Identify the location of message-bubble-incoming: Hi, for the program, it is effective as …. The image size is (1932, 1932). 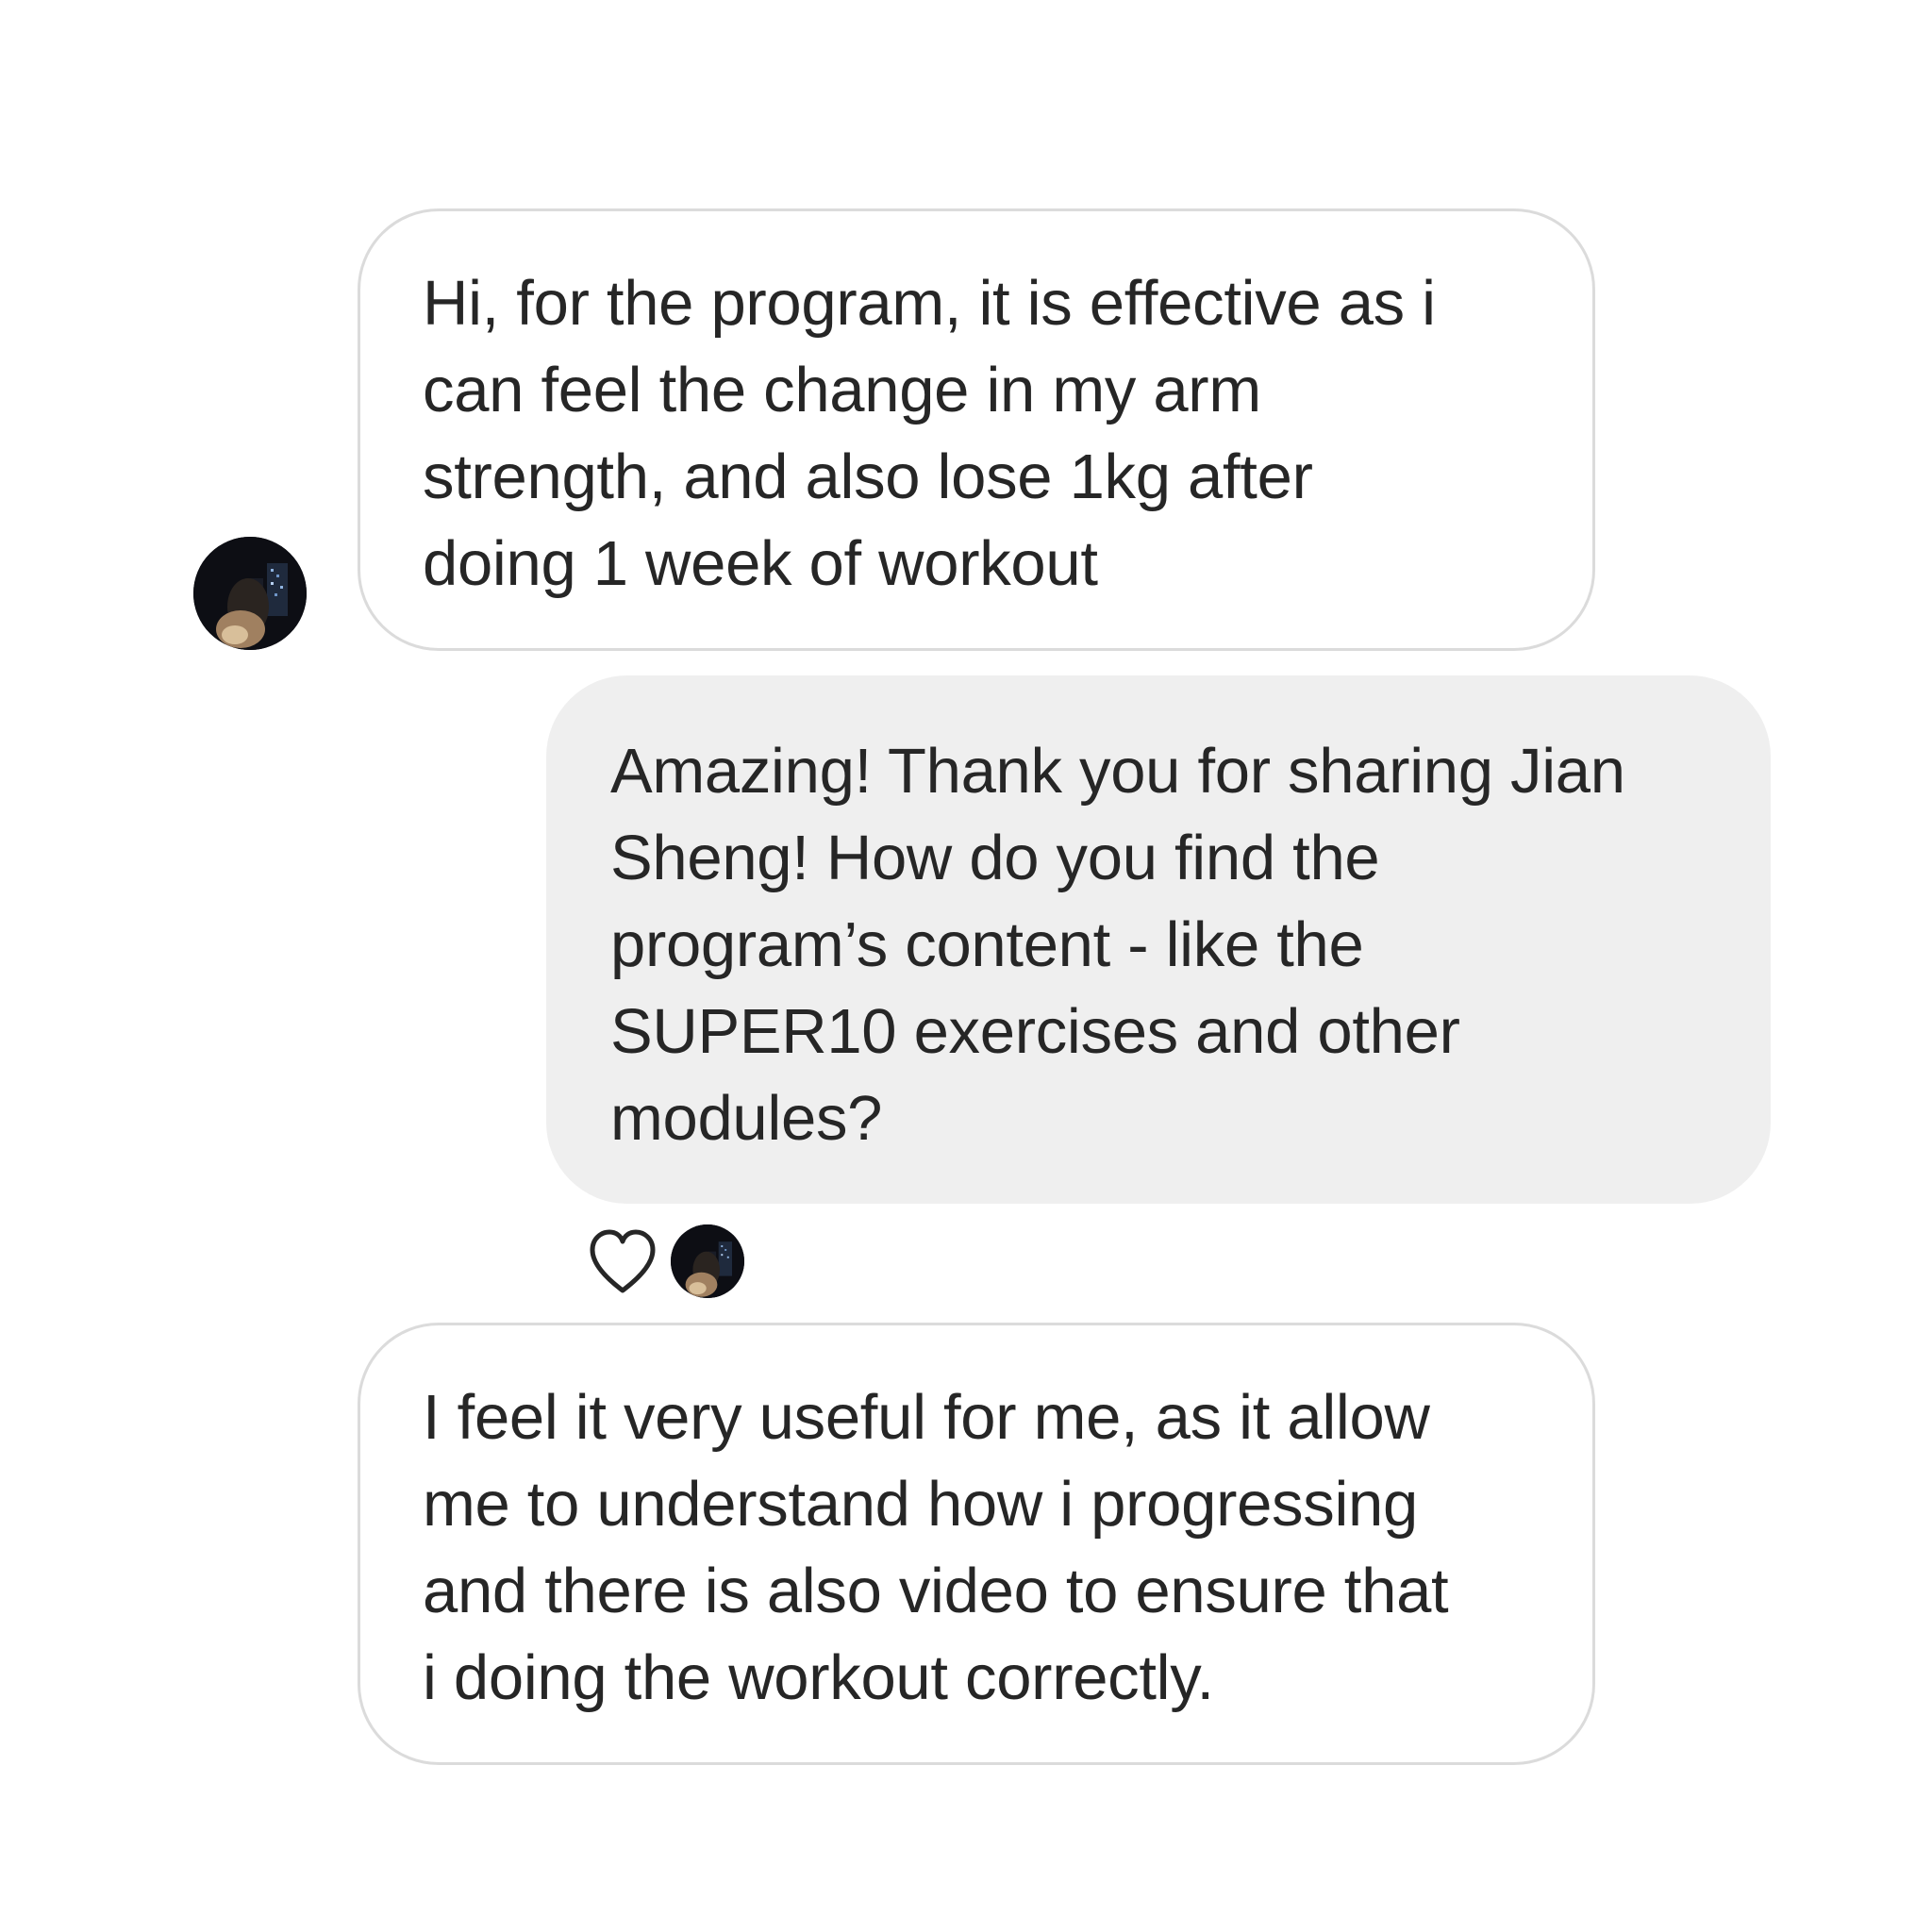
(976, 429).